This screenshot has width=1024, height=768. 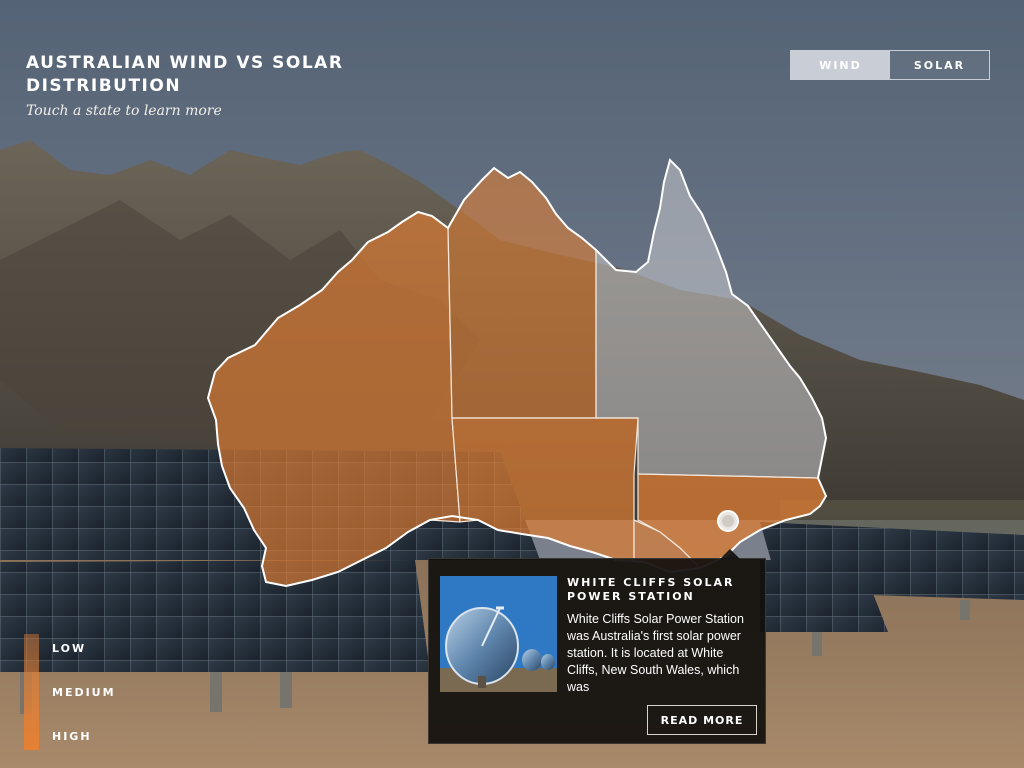 What do you see at coordinates (124, 111) in the screenshot?
I see `page-subtitle: Touch a state to learn more` at bounding box center [124, 111].